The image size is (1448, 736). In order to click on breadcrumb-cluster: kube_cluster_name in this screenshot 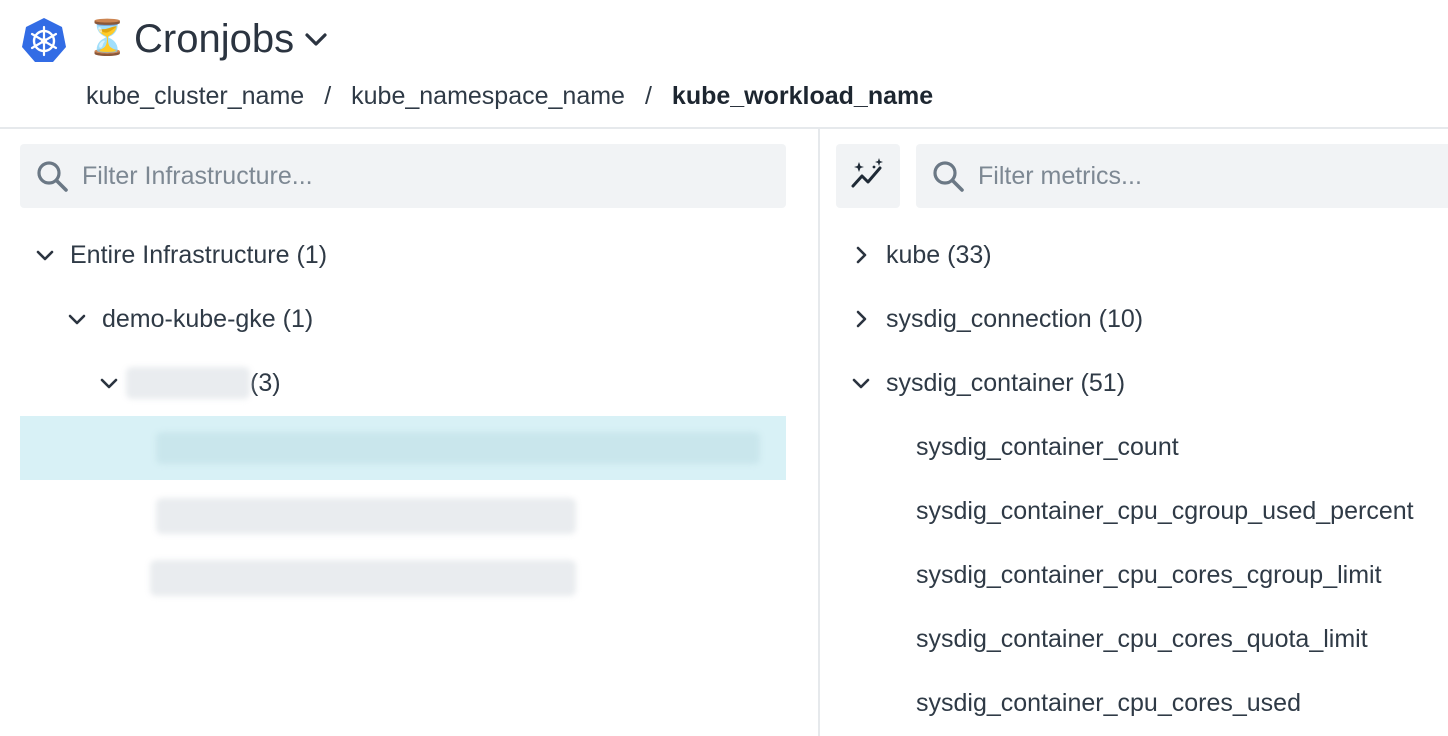, I will do `click(195, 96)`.